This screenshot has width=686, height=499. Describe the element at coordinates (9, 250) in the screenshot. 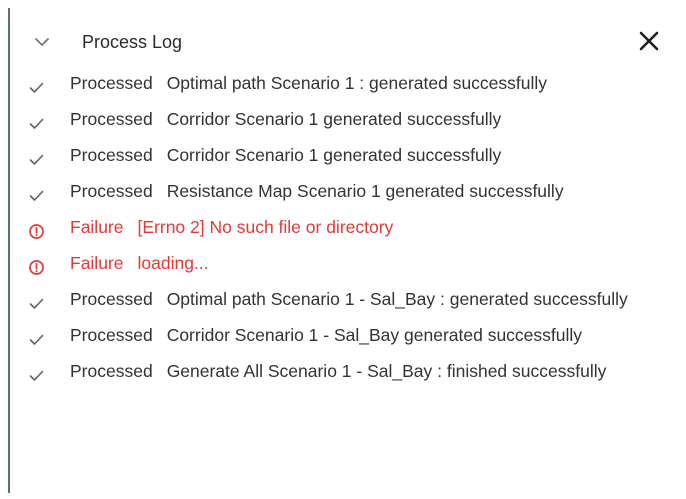

I see `map-edge-line` at that location.